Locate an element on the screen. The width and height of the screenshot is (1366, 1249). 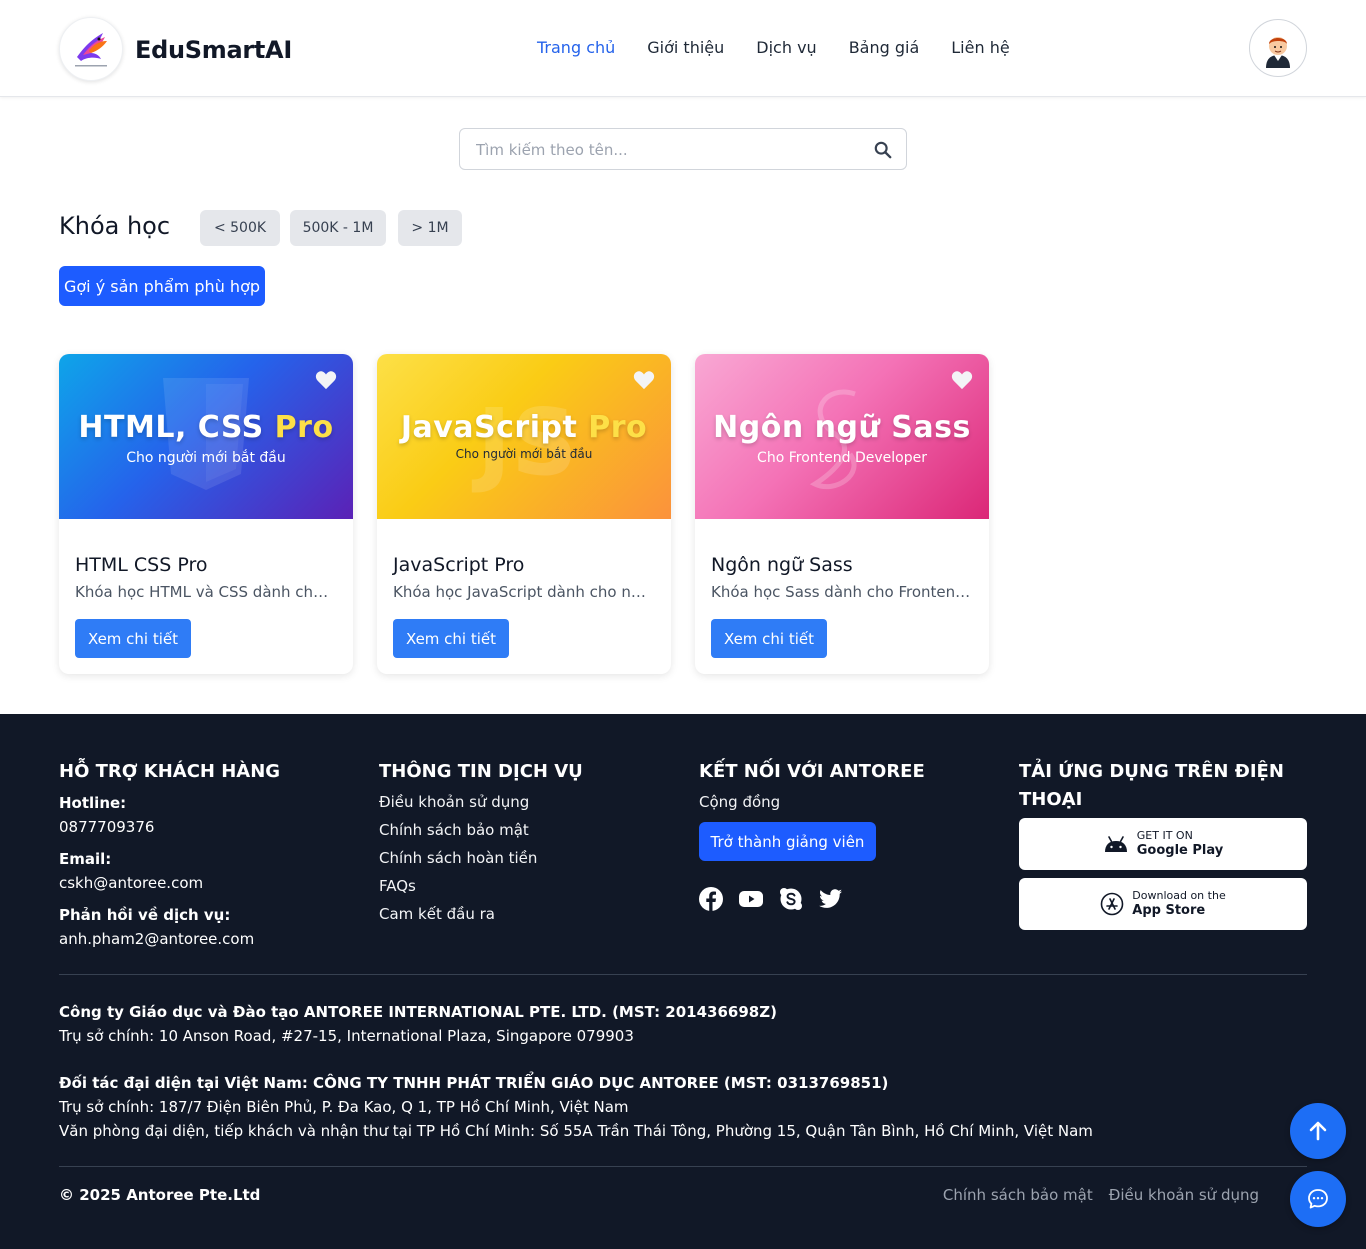
banner-title: Ngôn ngữ Sass is located at coordinates (842, 427).